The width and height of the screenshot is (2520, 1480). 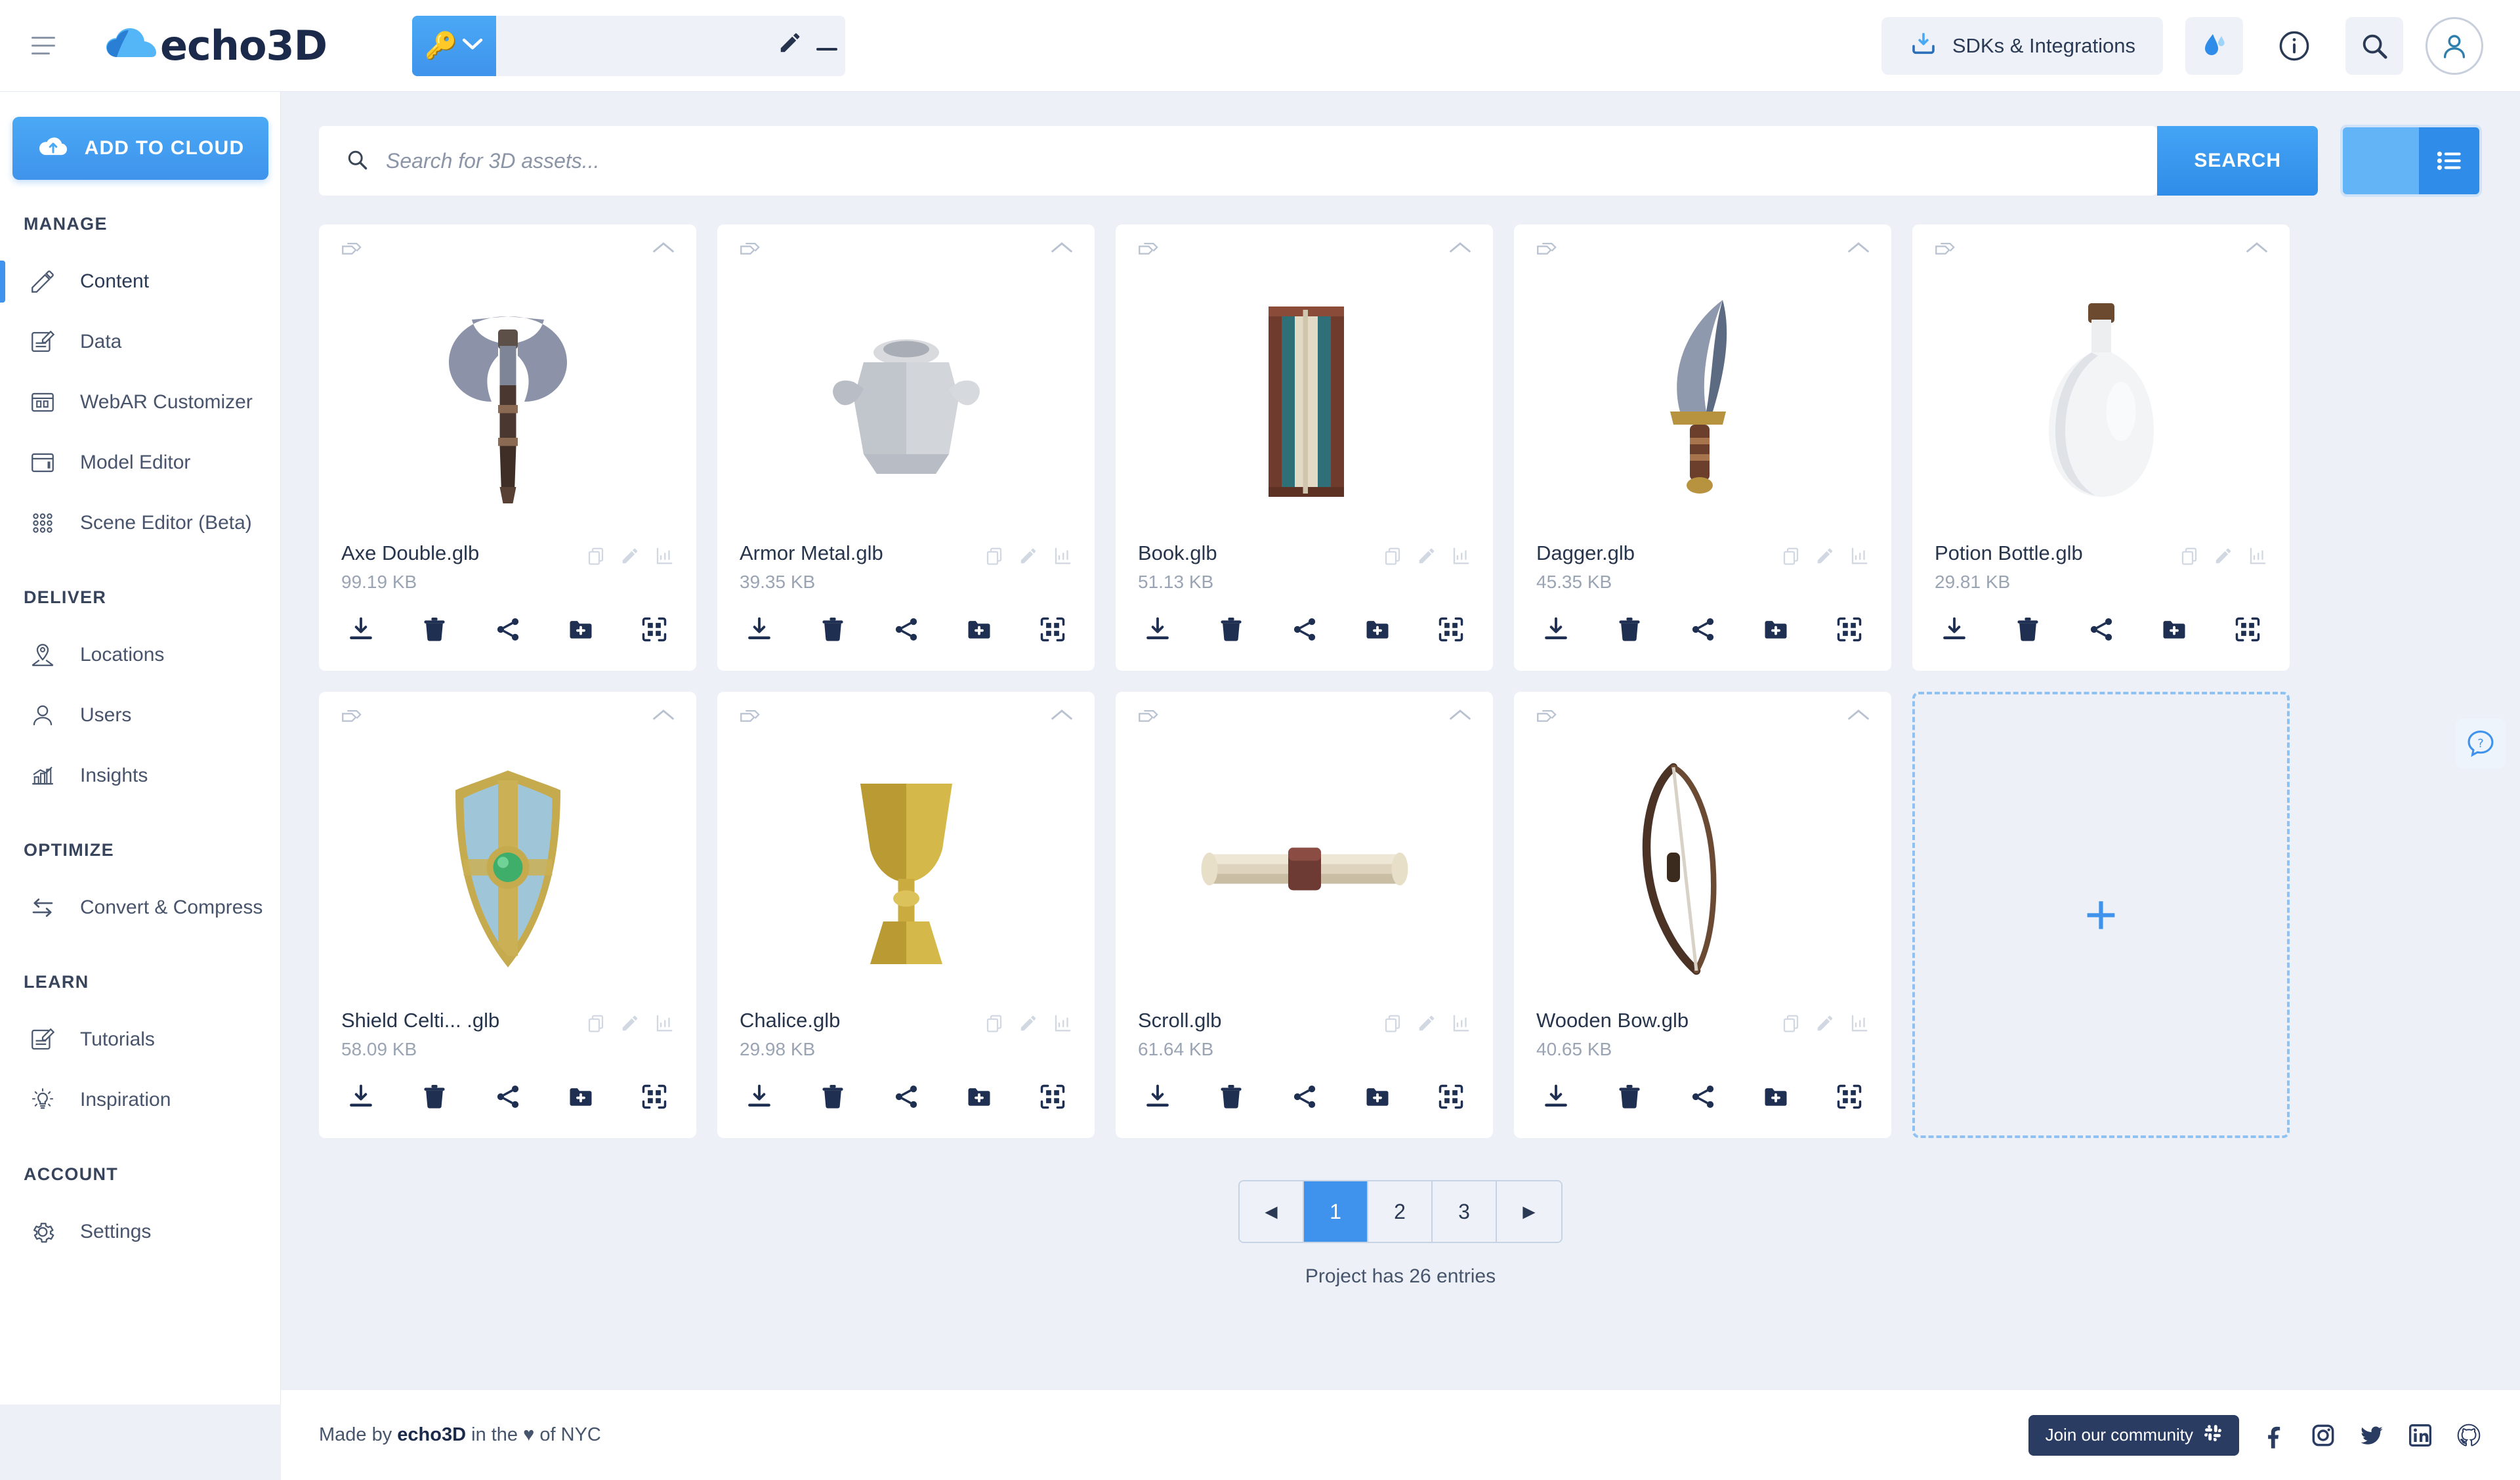 I want to click on edit-project-icon, so click(x=790, y=46).